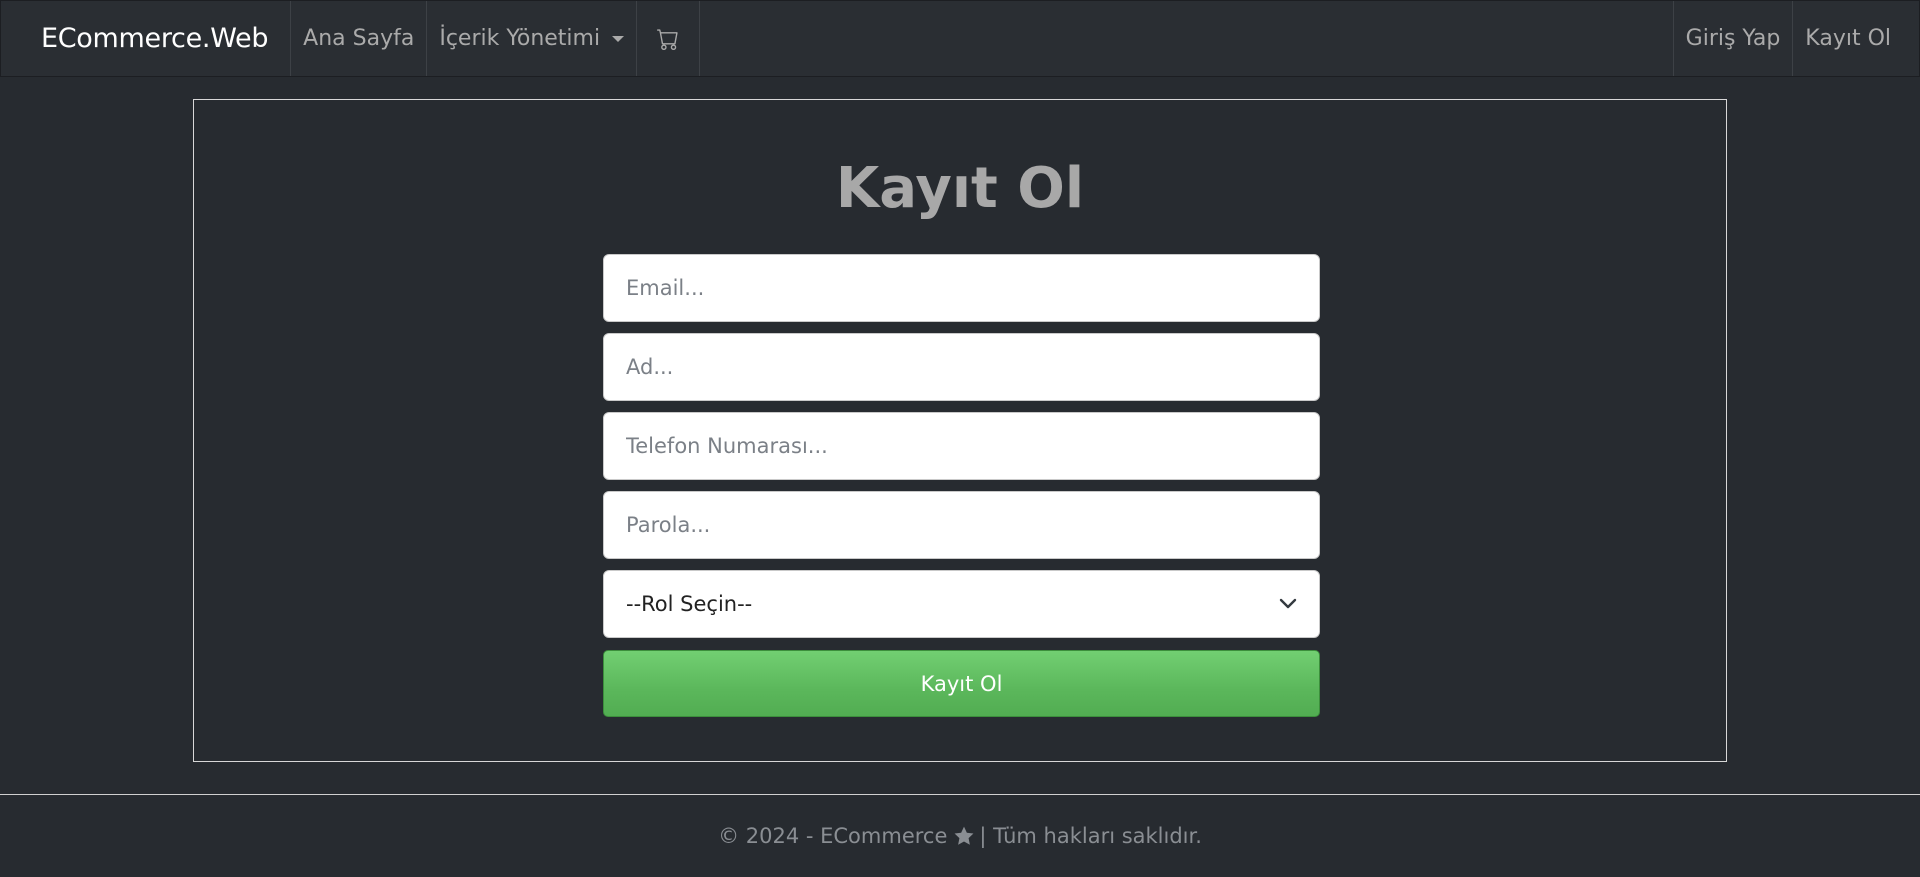  What do you see at coordinates (618, 38) in the screenshot?
I see `caret-down-icon` at bounding box center [618, 38].